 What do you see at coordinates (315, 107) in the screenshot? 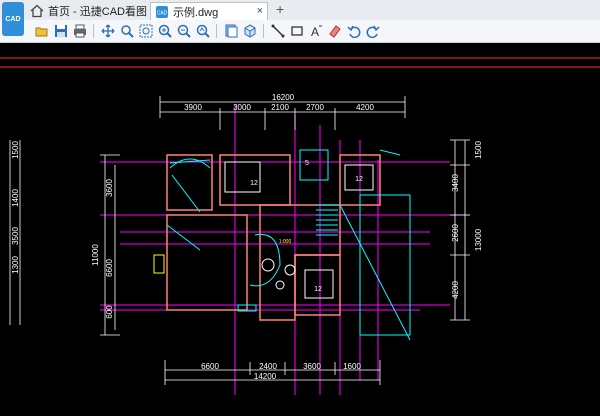
I see `dim-value: 2700` at bounding box center [315, 107].